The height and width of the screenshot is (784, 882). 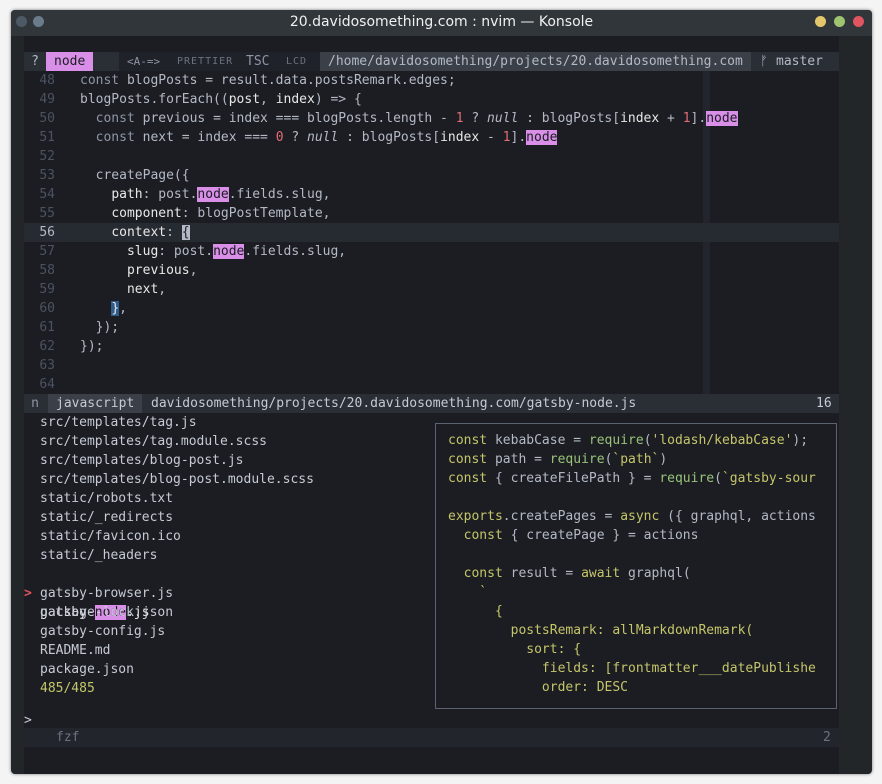 I want to click on titlebar: 20.davidosomething.com : nvim — Konsole, so click(x=441, y=23).